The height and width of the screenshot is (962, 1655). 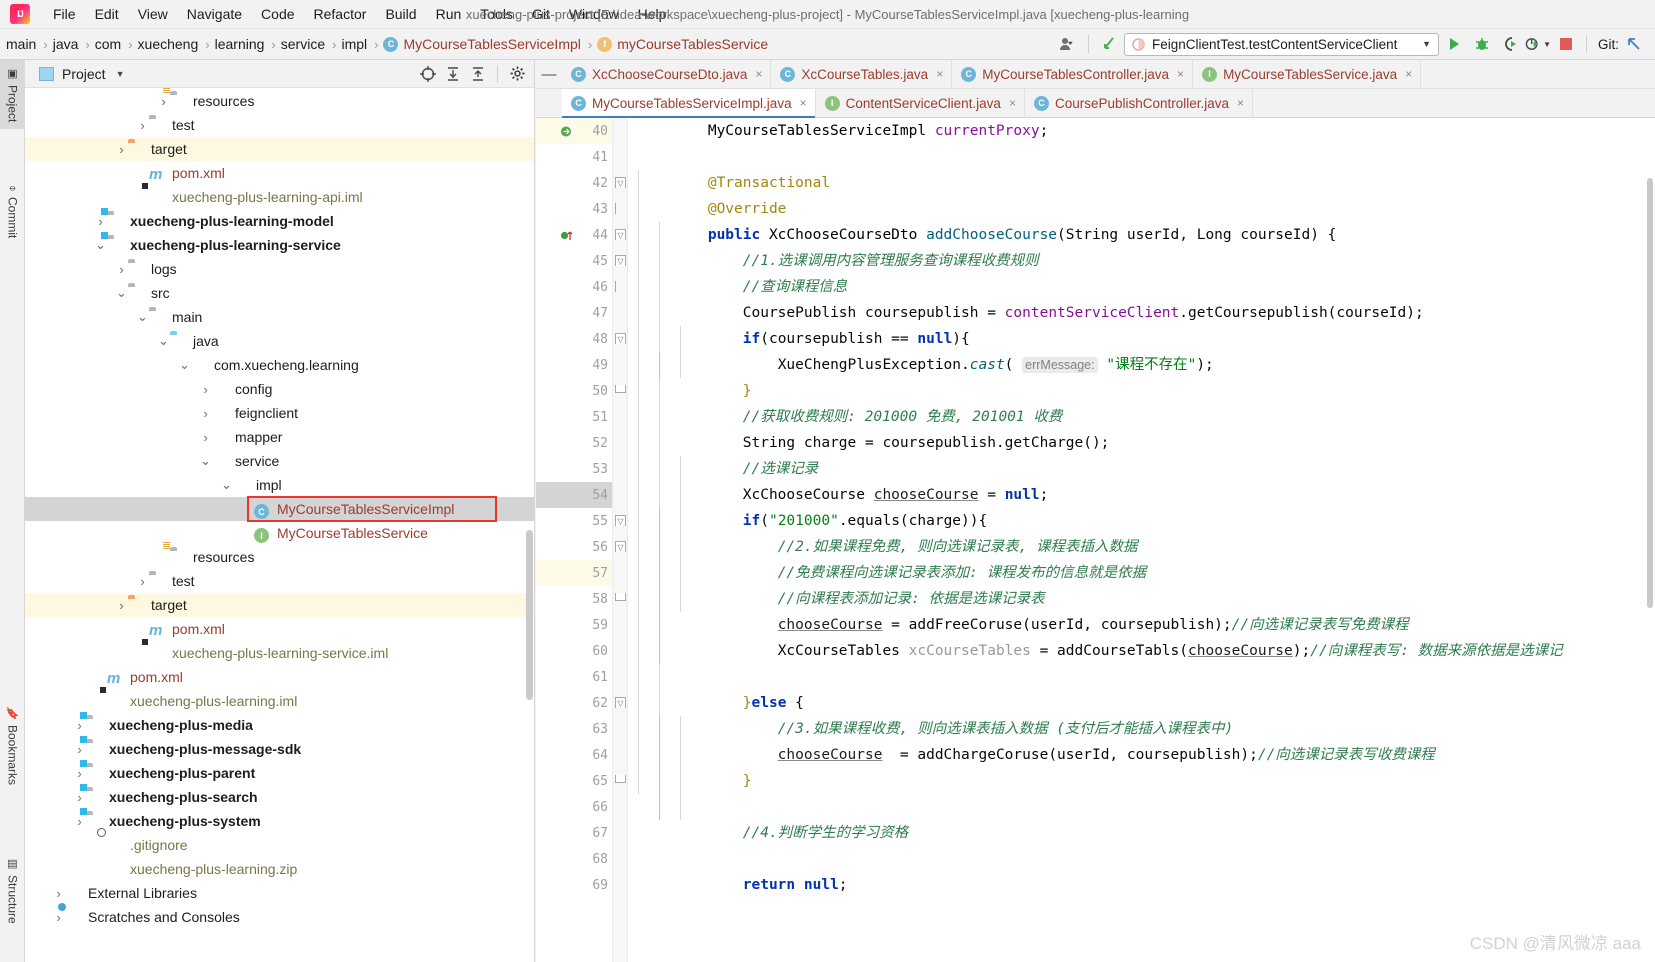 I want to click on tree-item: › xuecheng-plus-search, so click(x=279, y=796).